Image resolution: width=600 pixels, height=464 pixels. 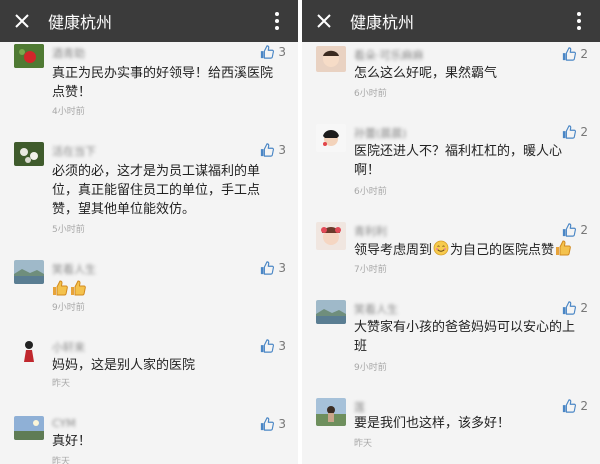 What do you see at coordinates (465, 337) in the screenshot?
I see `comment-text: 大赞家有小孩的爸爸妈妈可以安心的上班` at bounding box center [465, 337].